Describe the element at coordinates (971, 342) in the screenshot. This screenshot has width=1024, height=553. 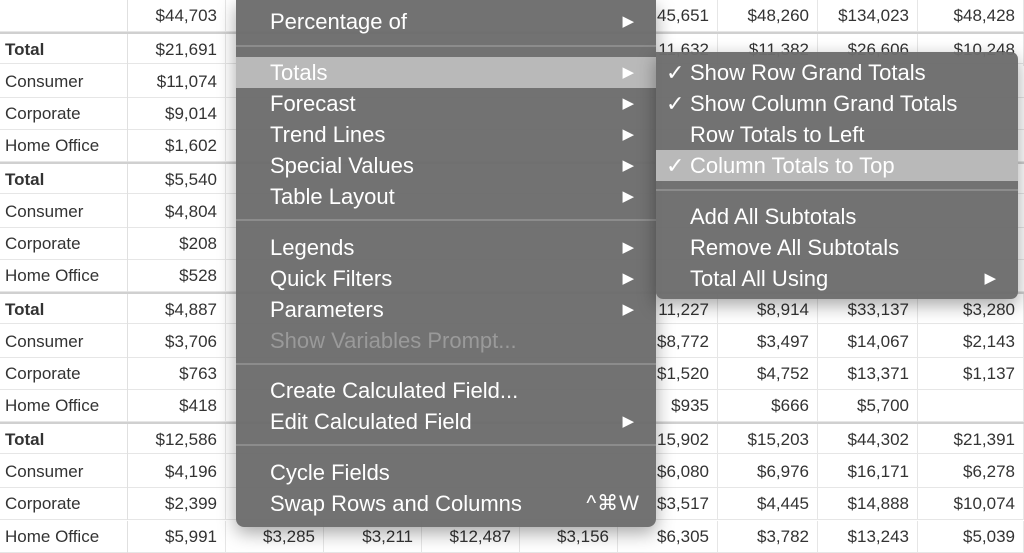
I see `table-cell: $2,143` at that location.